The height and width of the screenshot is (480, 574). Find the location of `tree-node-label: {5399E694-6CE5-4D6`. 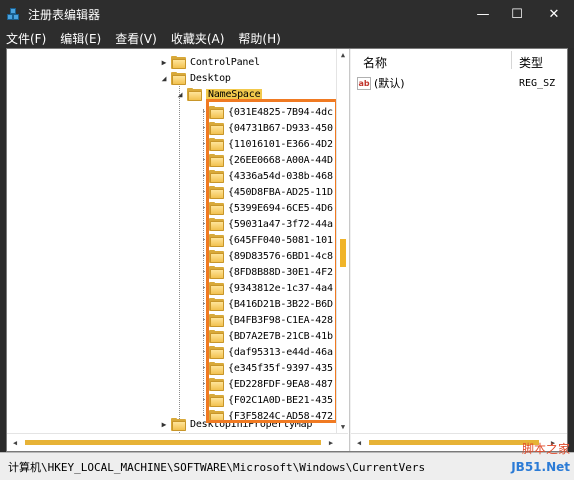

tree-node-label: {5399E694-6CE5-4D6 is located at coordinates (280, 208).